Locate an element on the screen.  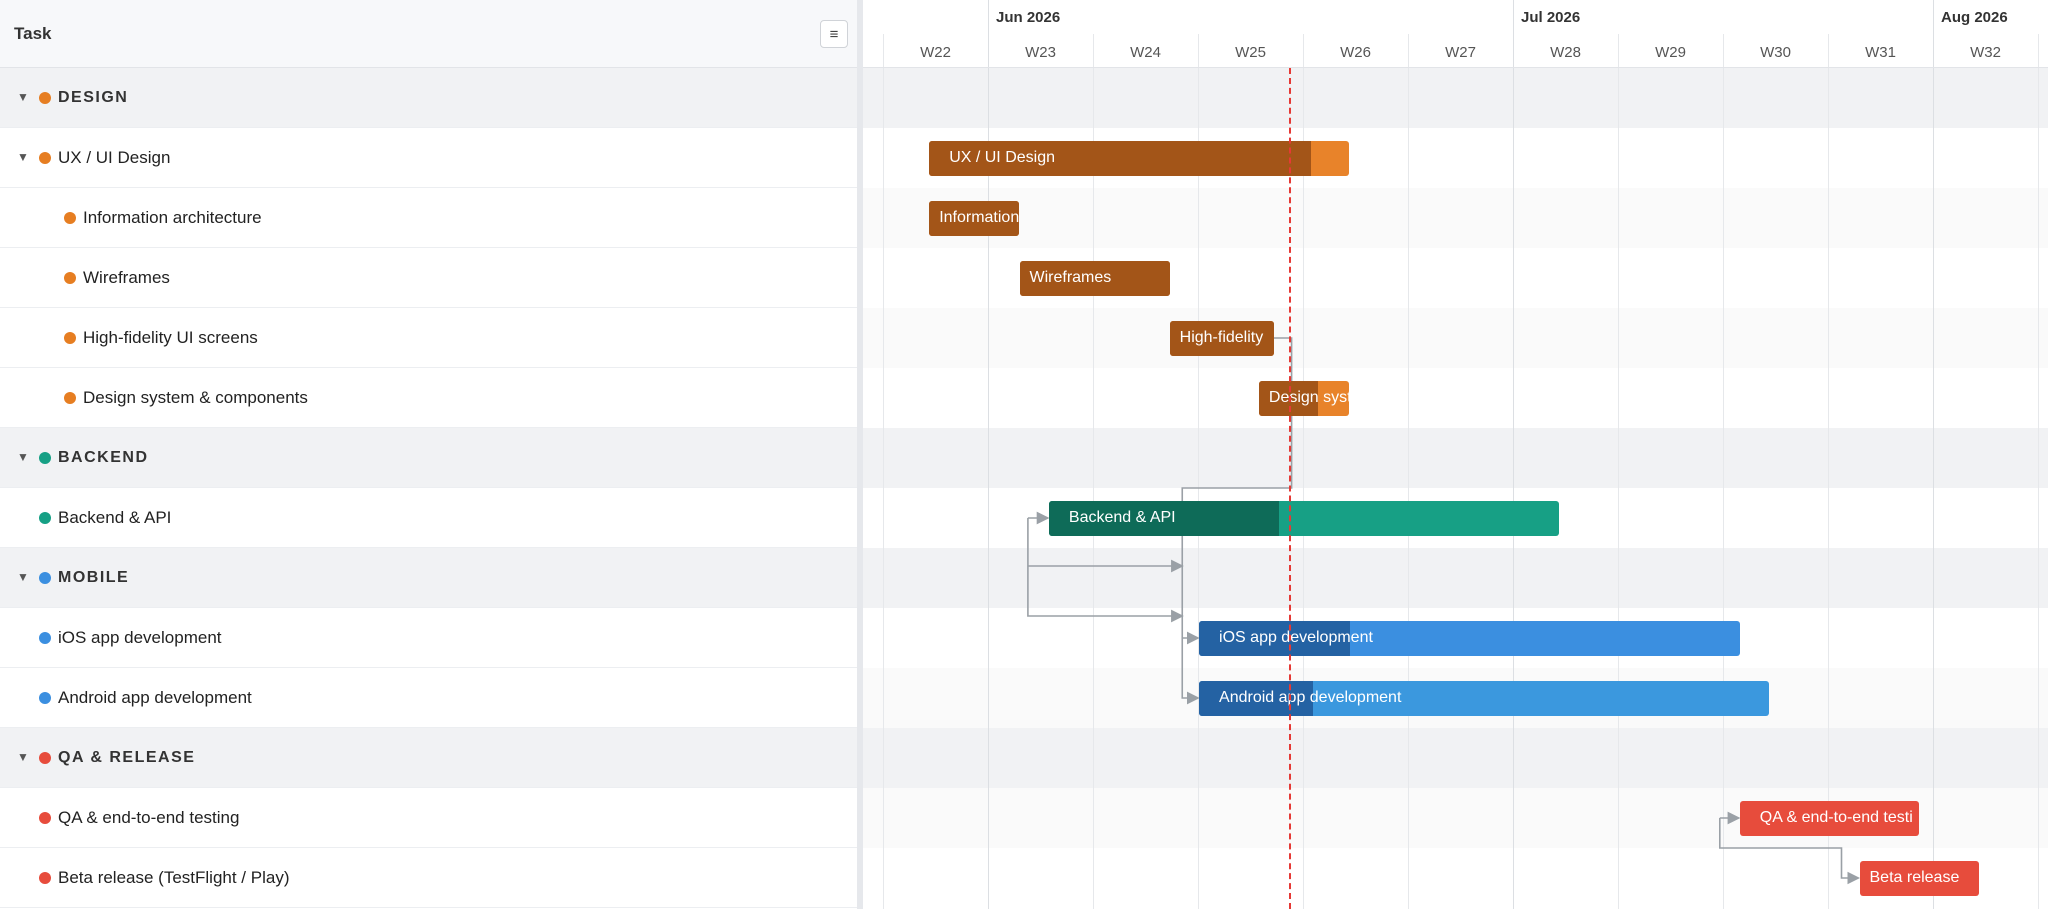
menu-icon: ≡ is located at coordinates (834, 34).